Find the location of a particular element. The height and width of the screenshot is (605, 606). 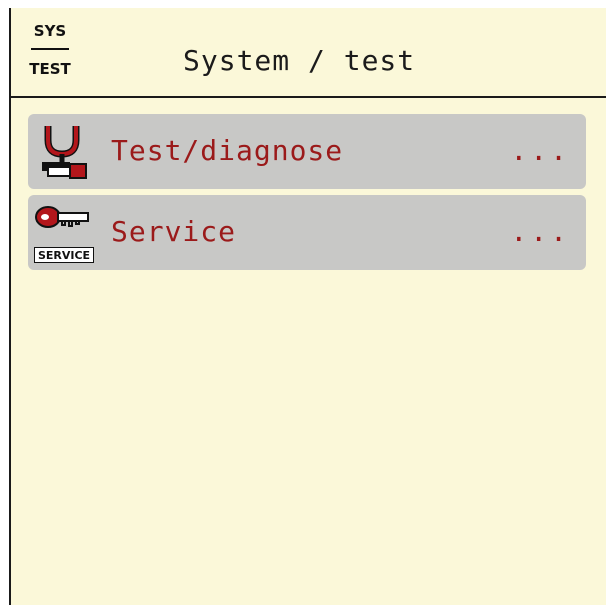

menu-item-label: Test/diagnose is located at coordinates (227, 150).